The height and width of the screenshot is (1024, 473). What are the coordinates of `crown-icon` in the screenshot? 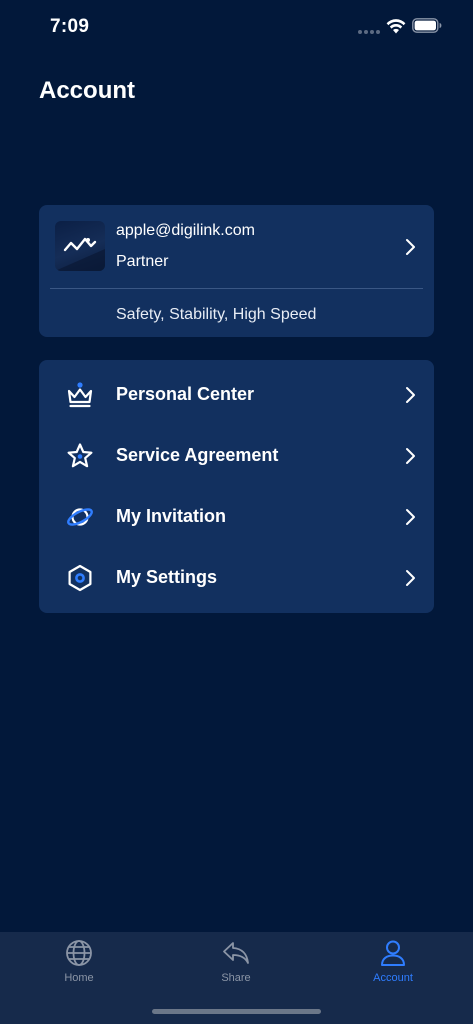 It's located at (80, 395).